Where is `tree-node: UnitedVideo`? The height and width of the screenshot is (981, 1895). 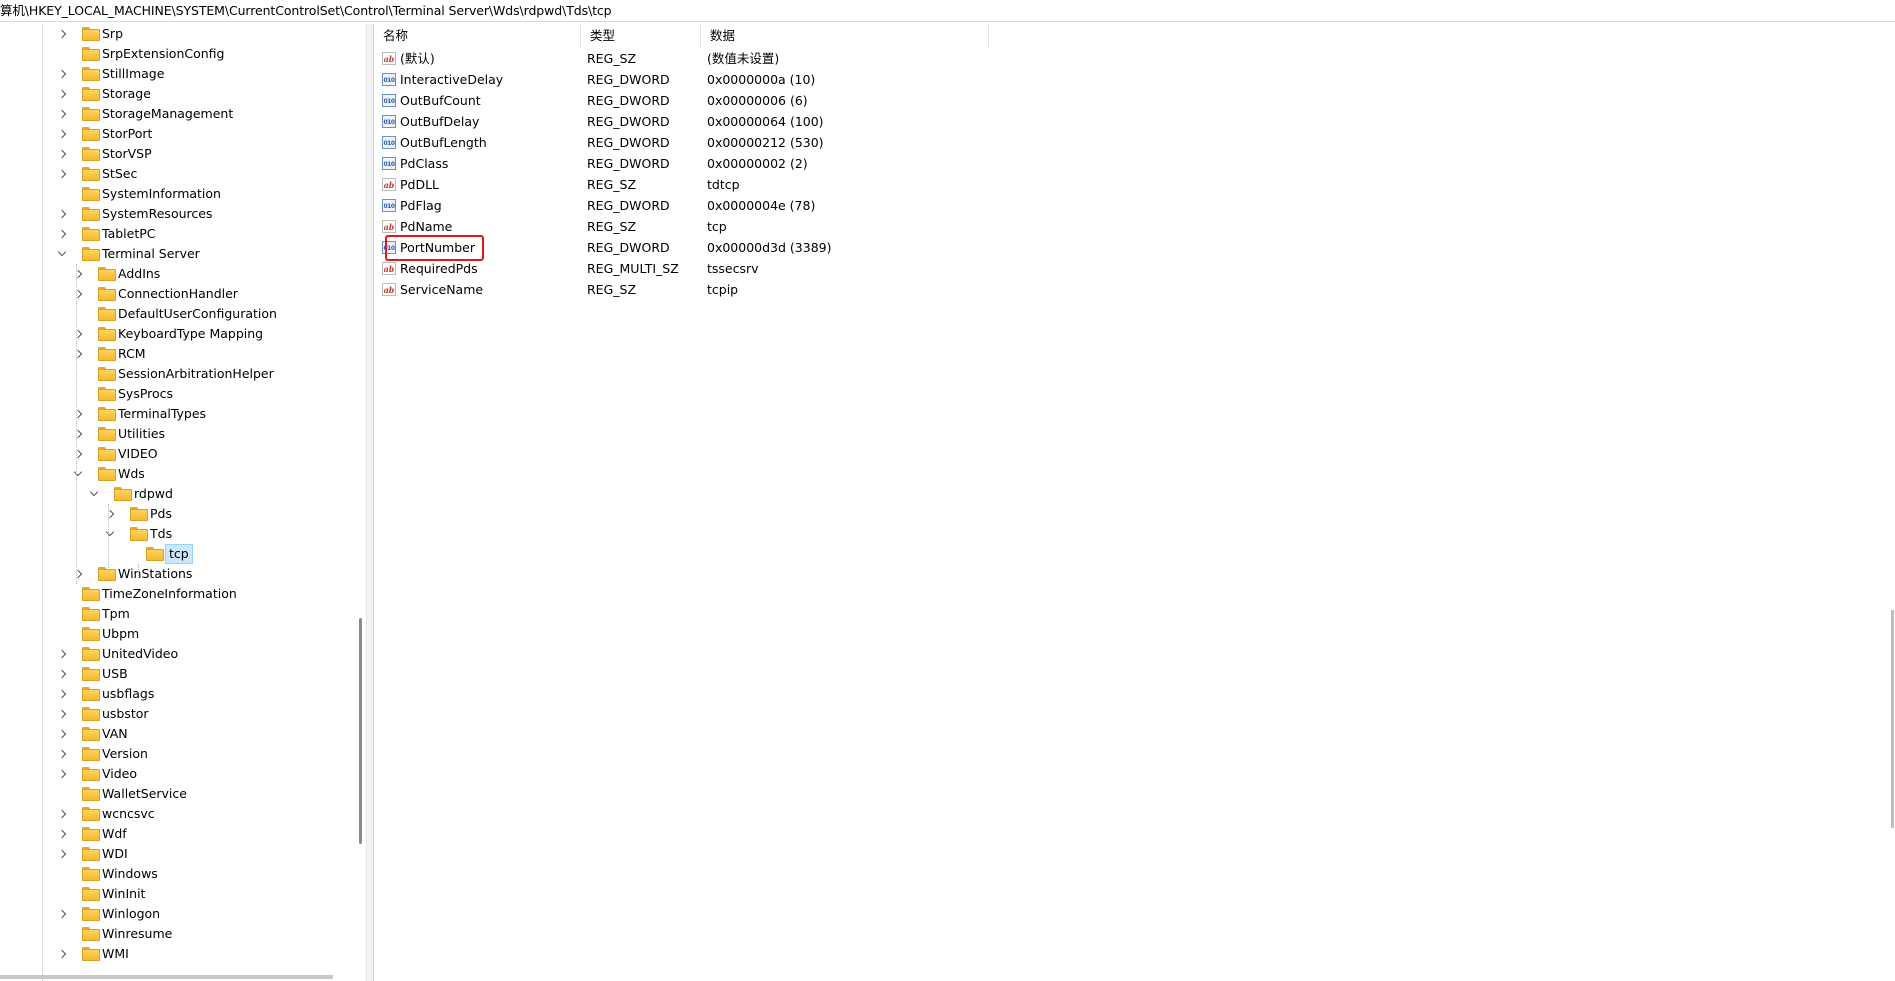
tree-node: UnitedVideo is located at coordinates (183, 654).